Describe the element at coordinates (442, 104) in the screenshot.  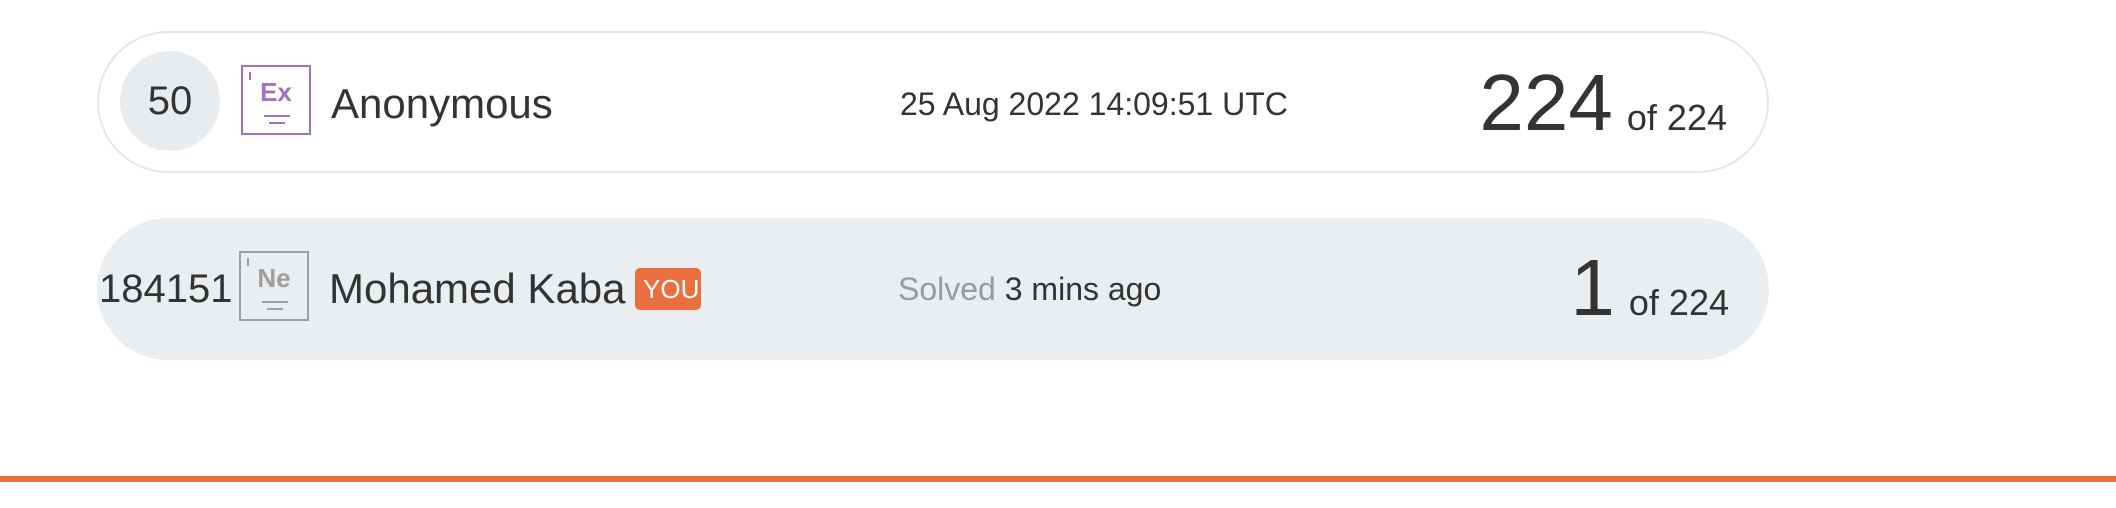
I see `user-name: Anonymous` at that location.